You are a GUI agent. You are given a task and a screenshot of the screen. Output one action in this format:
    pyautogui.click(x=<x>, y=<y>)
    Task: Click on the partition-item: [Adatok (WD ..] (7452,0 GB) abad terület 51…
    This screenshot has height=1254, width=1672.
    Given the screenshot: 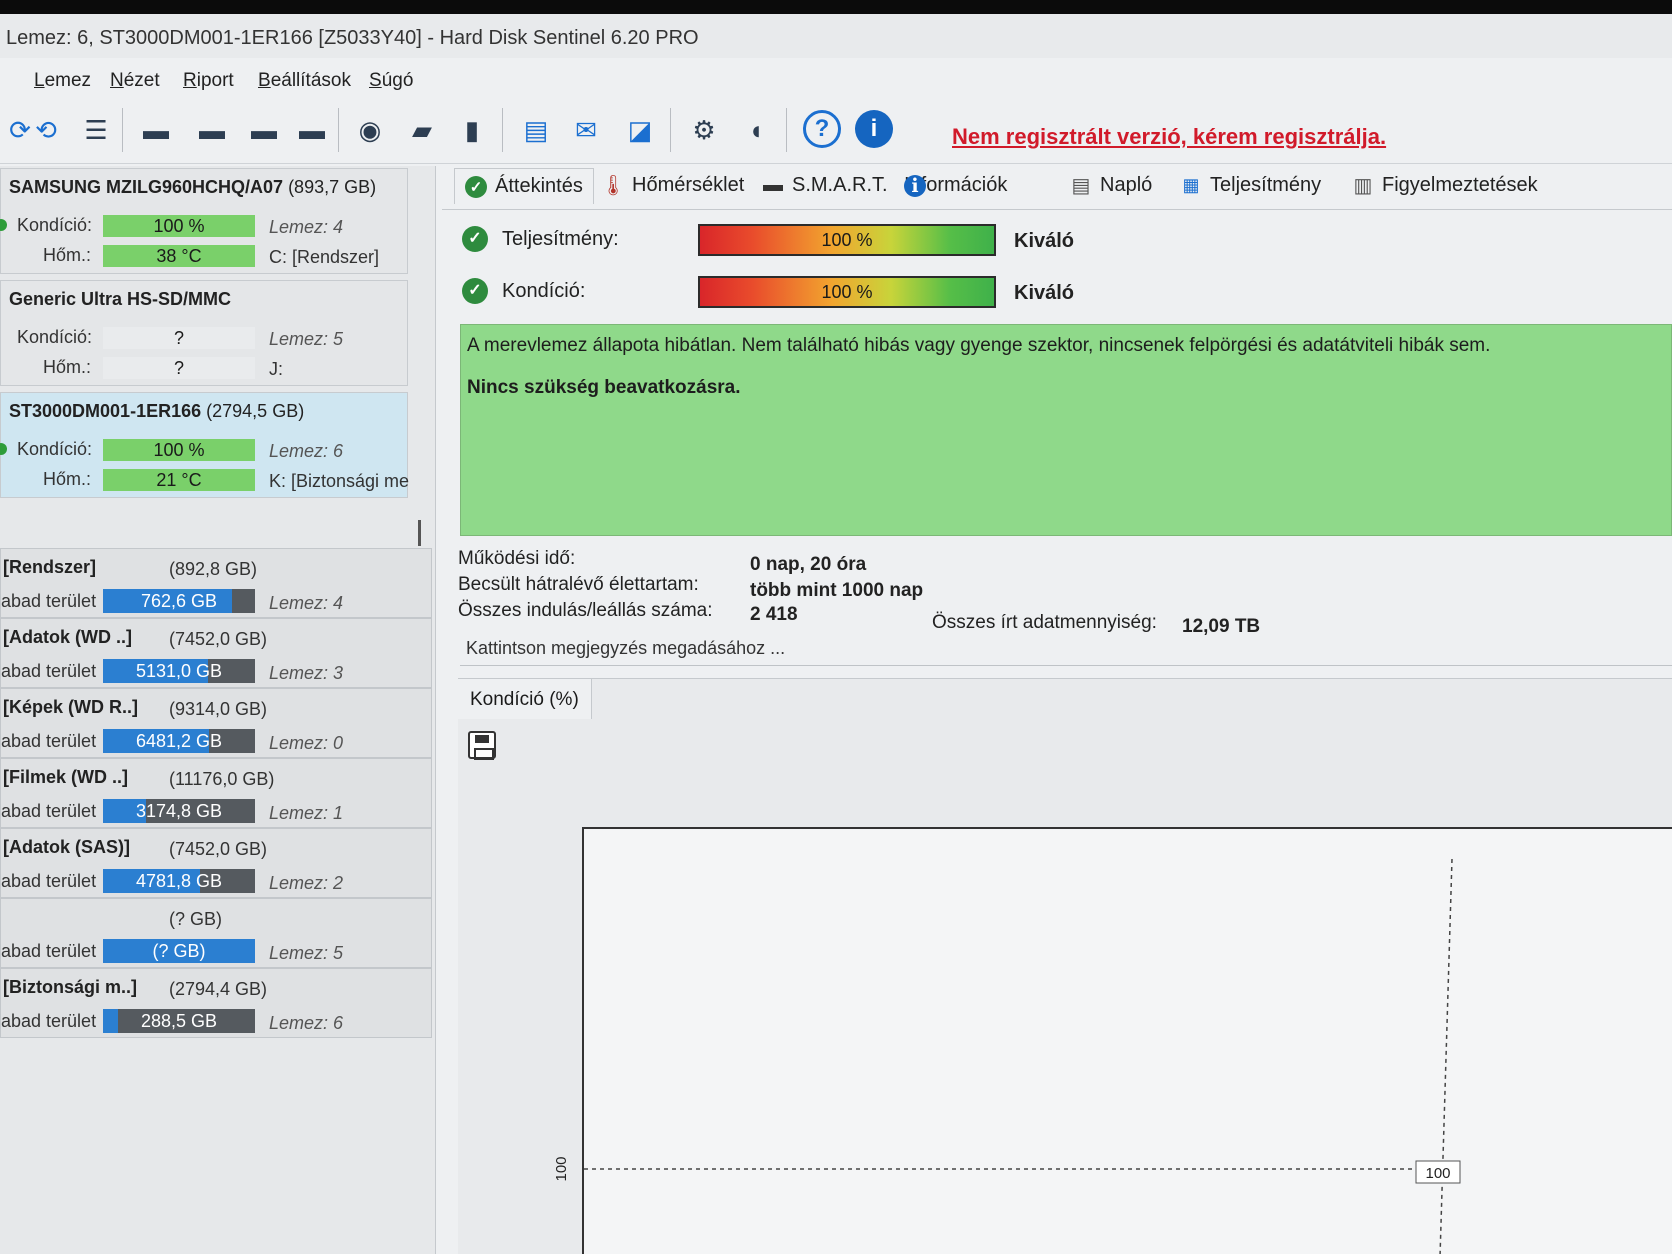 What is the action you would take?
    pyautogui.click(x=216, y=653)
    